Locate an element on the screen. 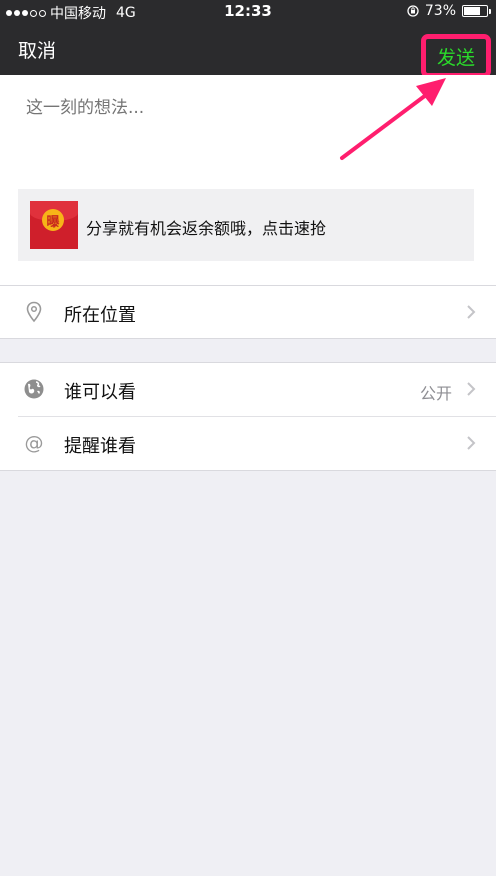 The height and width of the screenshot is (876, 496). status-right: 73% is located at coordinates (449, 11).